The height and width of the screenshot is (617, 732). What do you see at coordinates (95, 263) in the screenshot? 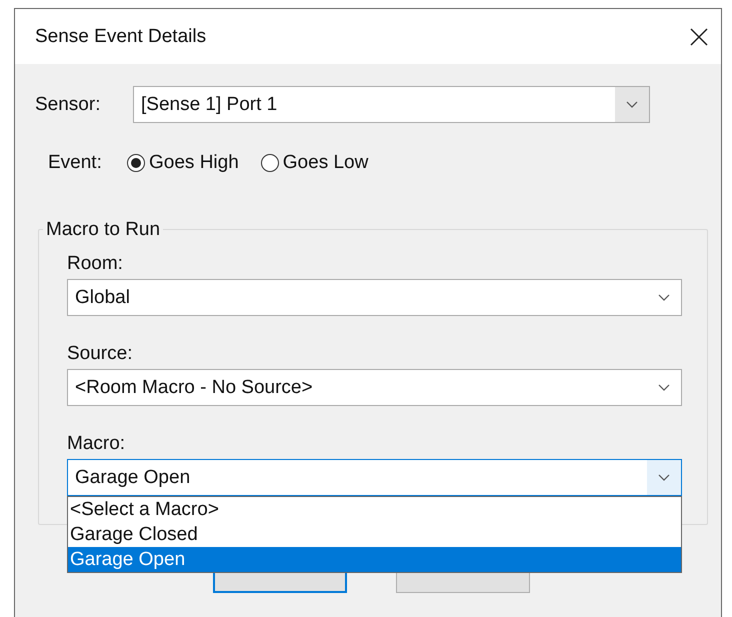
I see `field-label: Room:` at bounding box center [95, 263].